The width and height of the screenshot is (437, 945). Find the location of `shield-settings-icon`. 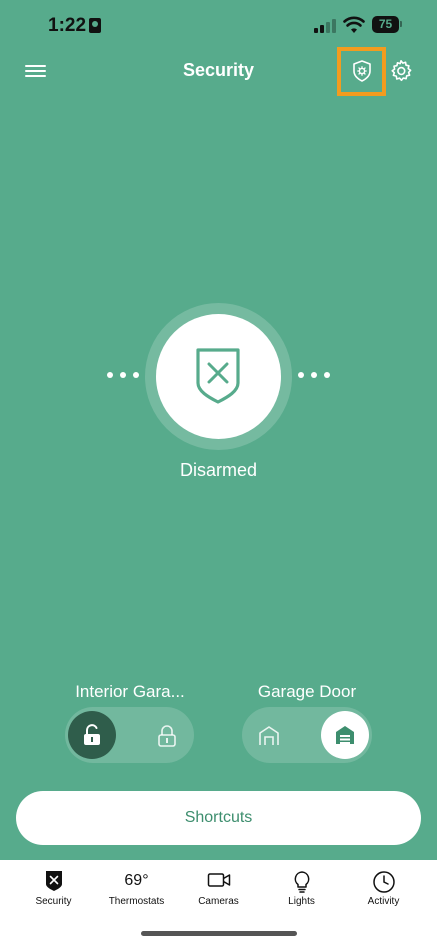

shield-settings-icon is located at coordinates (362, 71).